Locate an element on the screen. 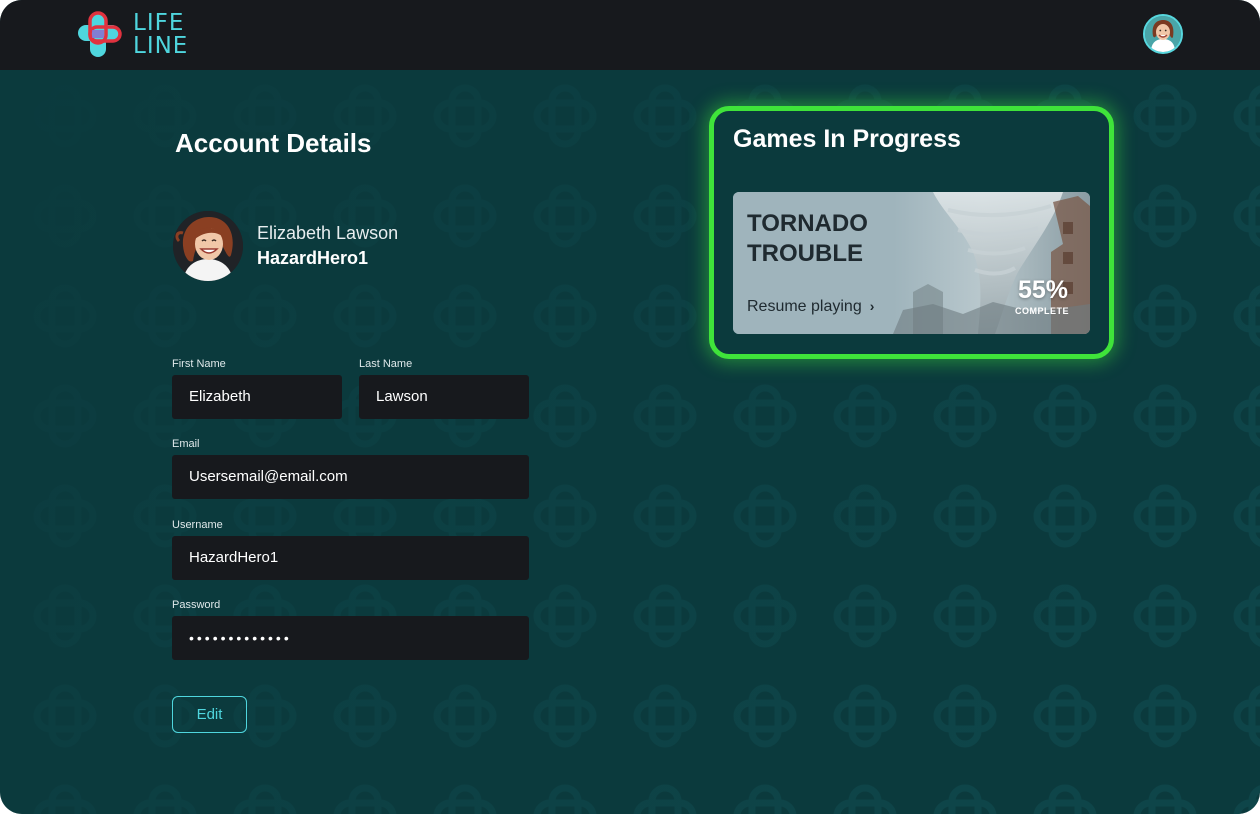  resume-playing-link: Resume playing › is located at coordinates (810, 307).